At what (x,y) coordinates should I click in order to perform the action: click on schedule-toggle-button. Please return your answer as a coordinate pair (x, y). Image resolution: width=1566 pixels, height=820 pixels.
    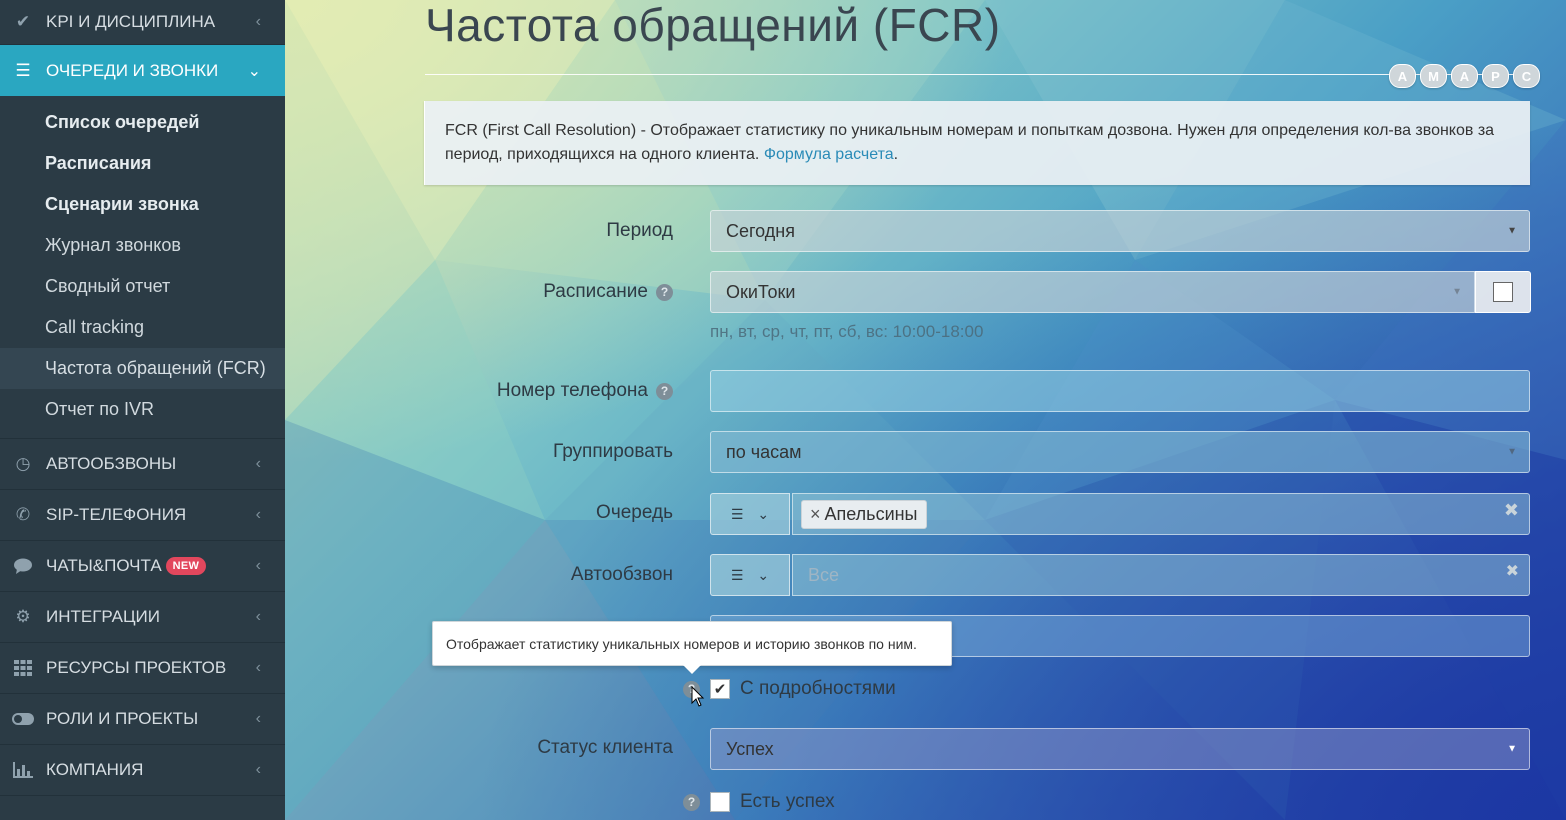
    Looking at the image, I should click on (1503, 292).